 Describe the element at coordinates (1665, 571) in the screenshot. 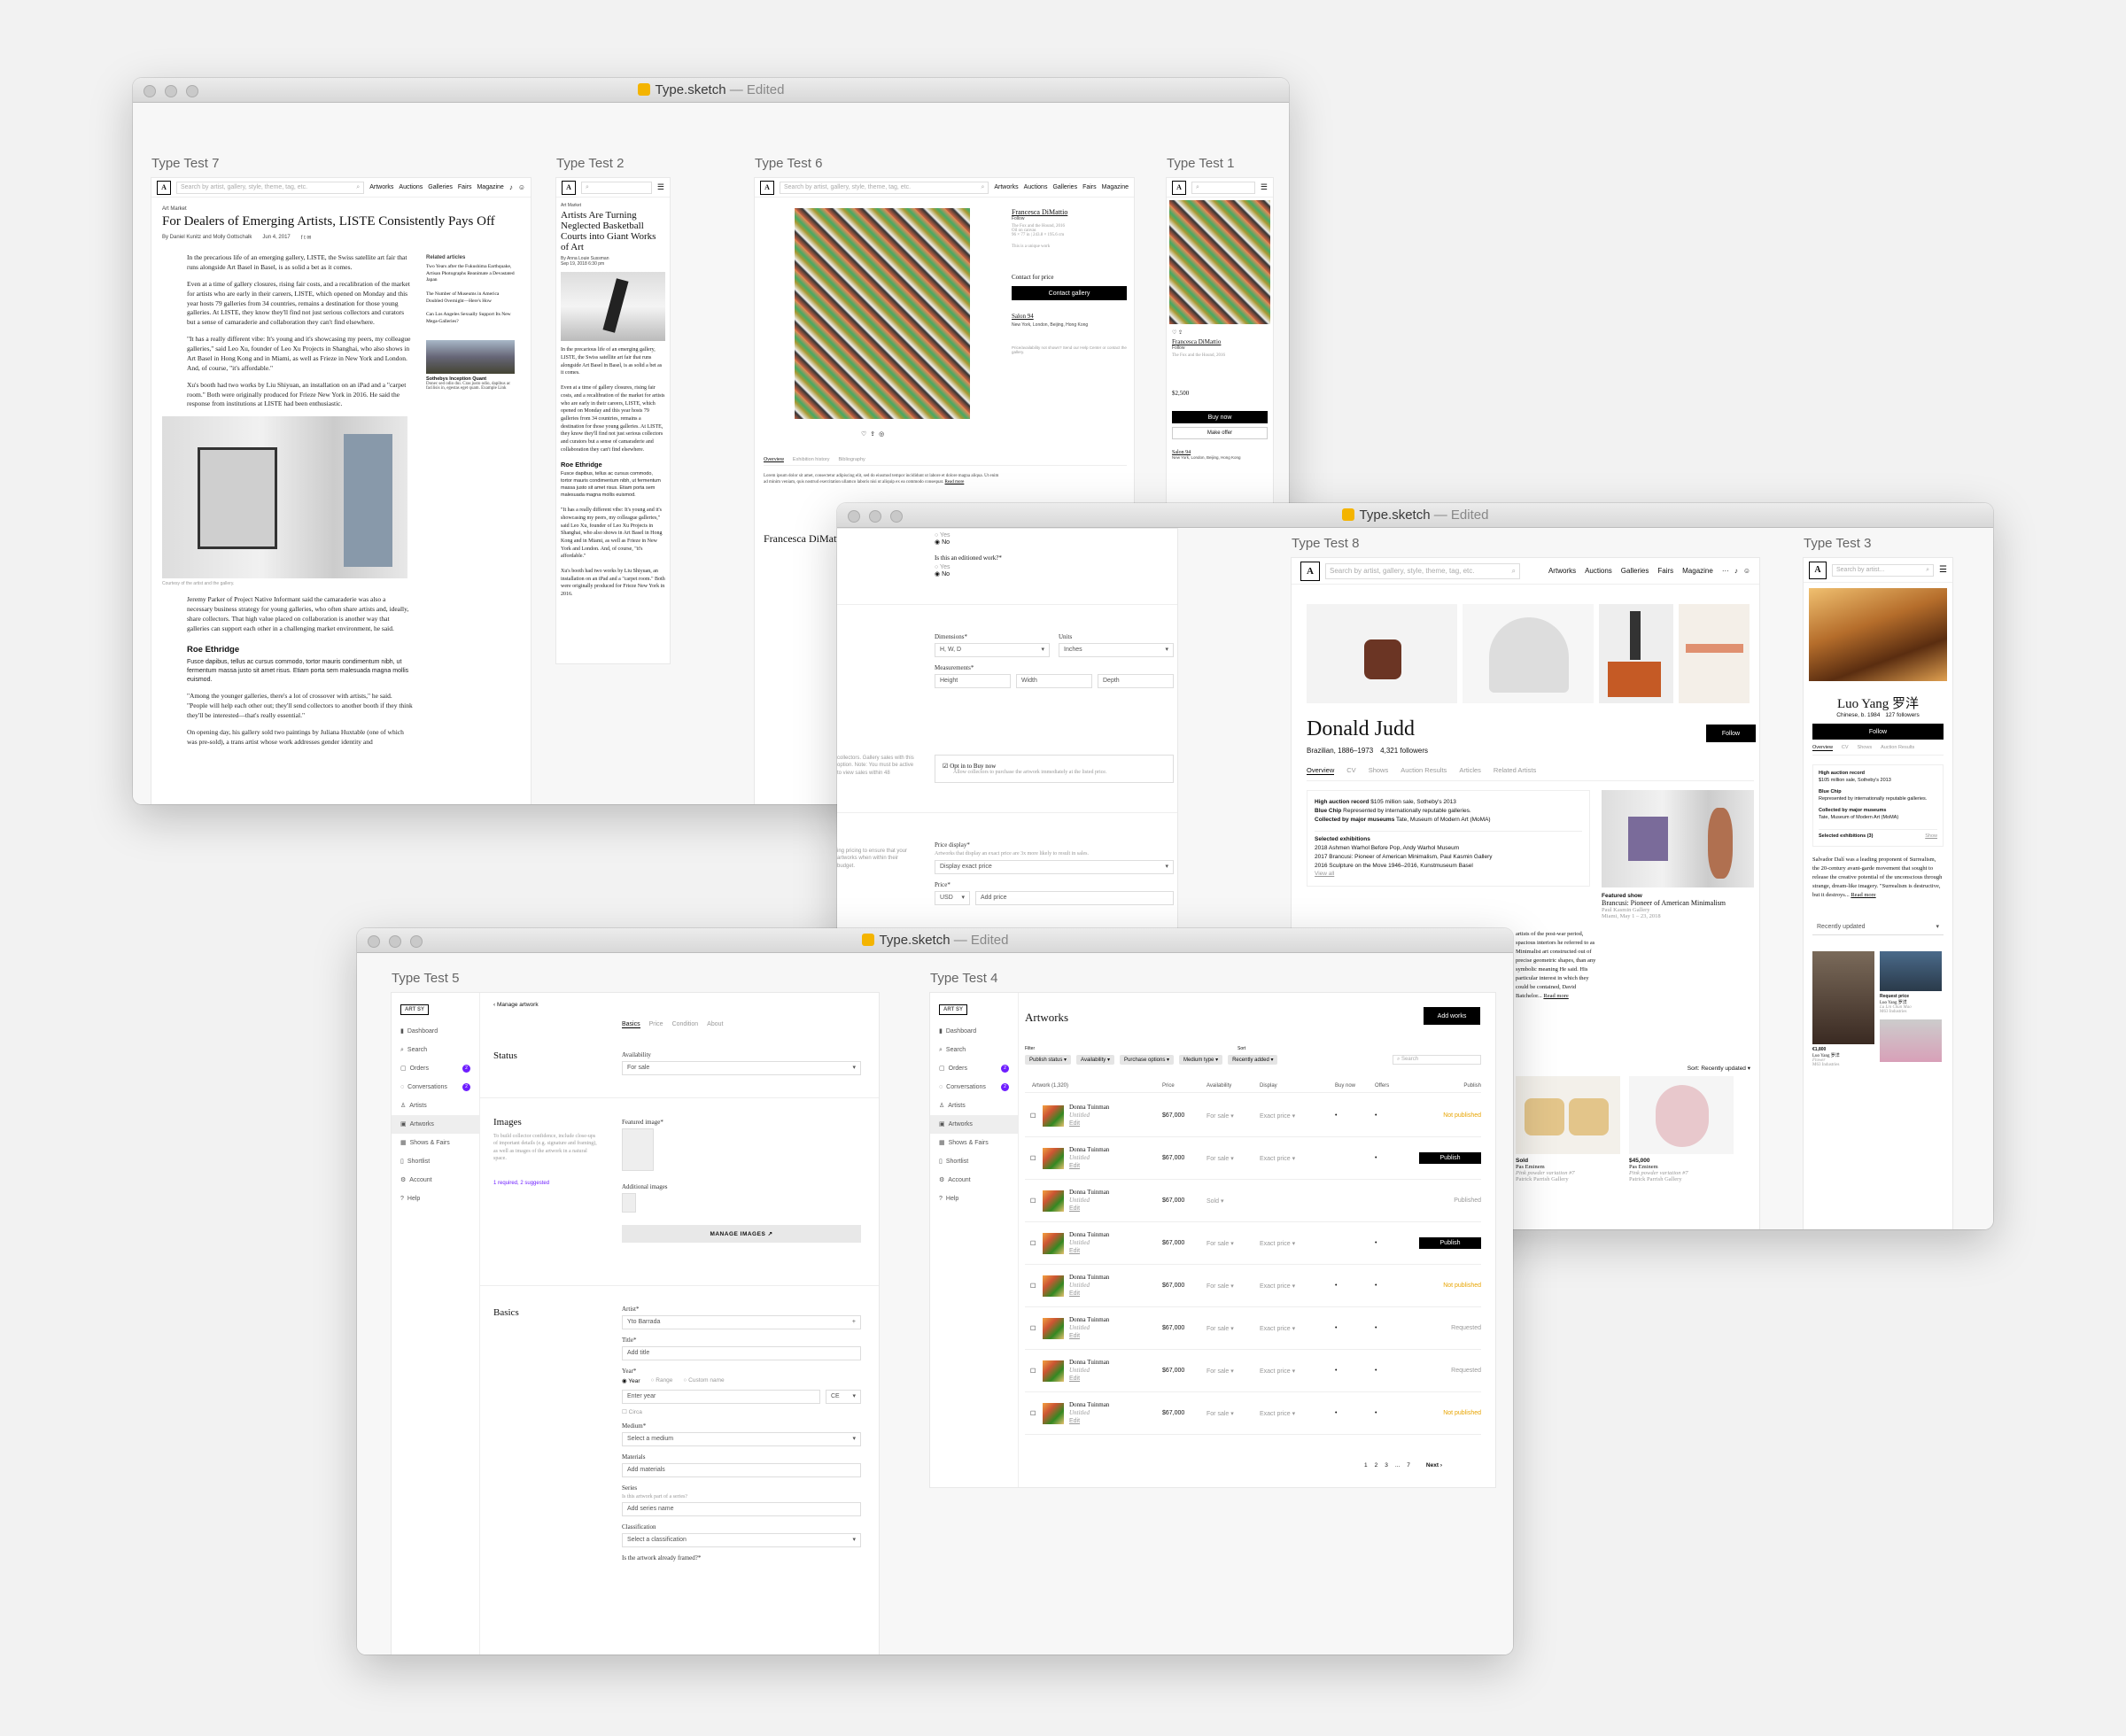

I see `nav-fairs: Fairs` at that location.